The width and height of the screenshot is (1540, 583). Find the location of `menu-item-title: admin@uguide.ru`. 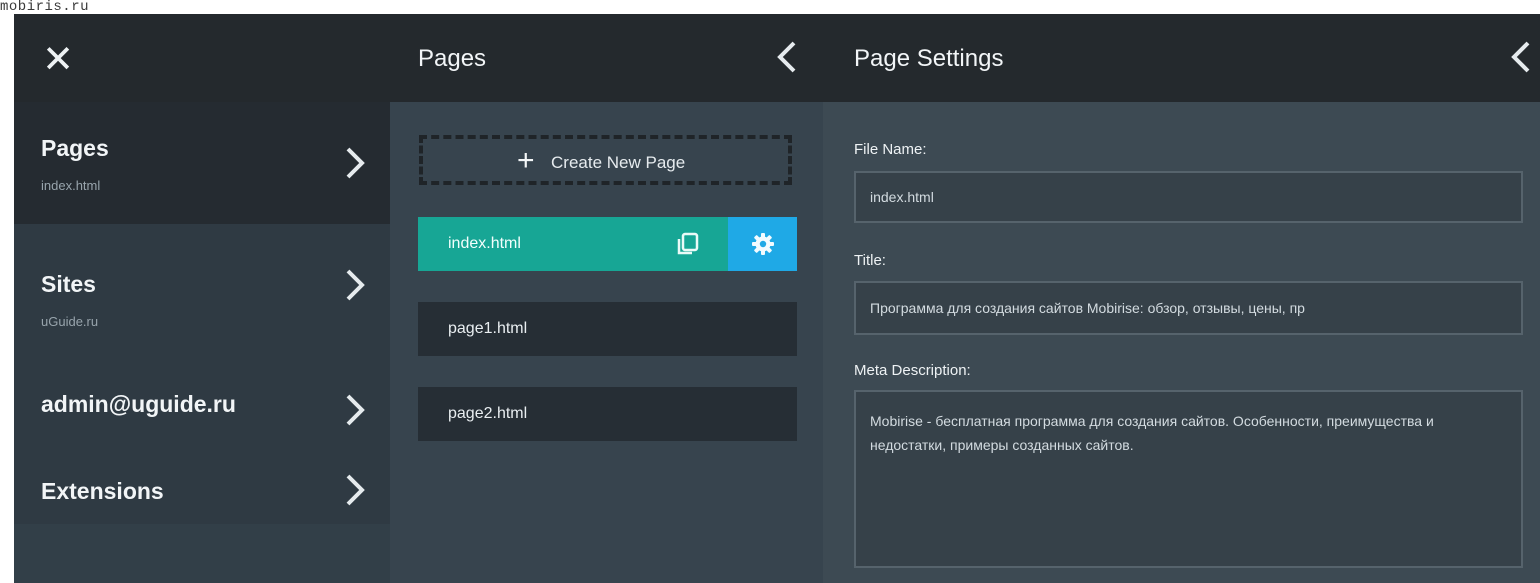

menu-item-title: admin@uguide.ru is located at coordinates (138, 404).